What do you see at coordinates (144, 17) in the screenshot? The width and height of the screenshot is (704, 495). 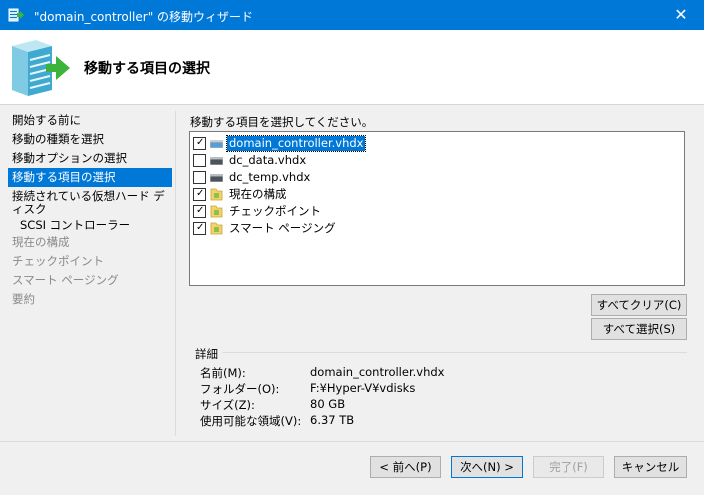 I see `window-title: "domain_controller" の移動ウィザード` at bounding box center [144, 17].